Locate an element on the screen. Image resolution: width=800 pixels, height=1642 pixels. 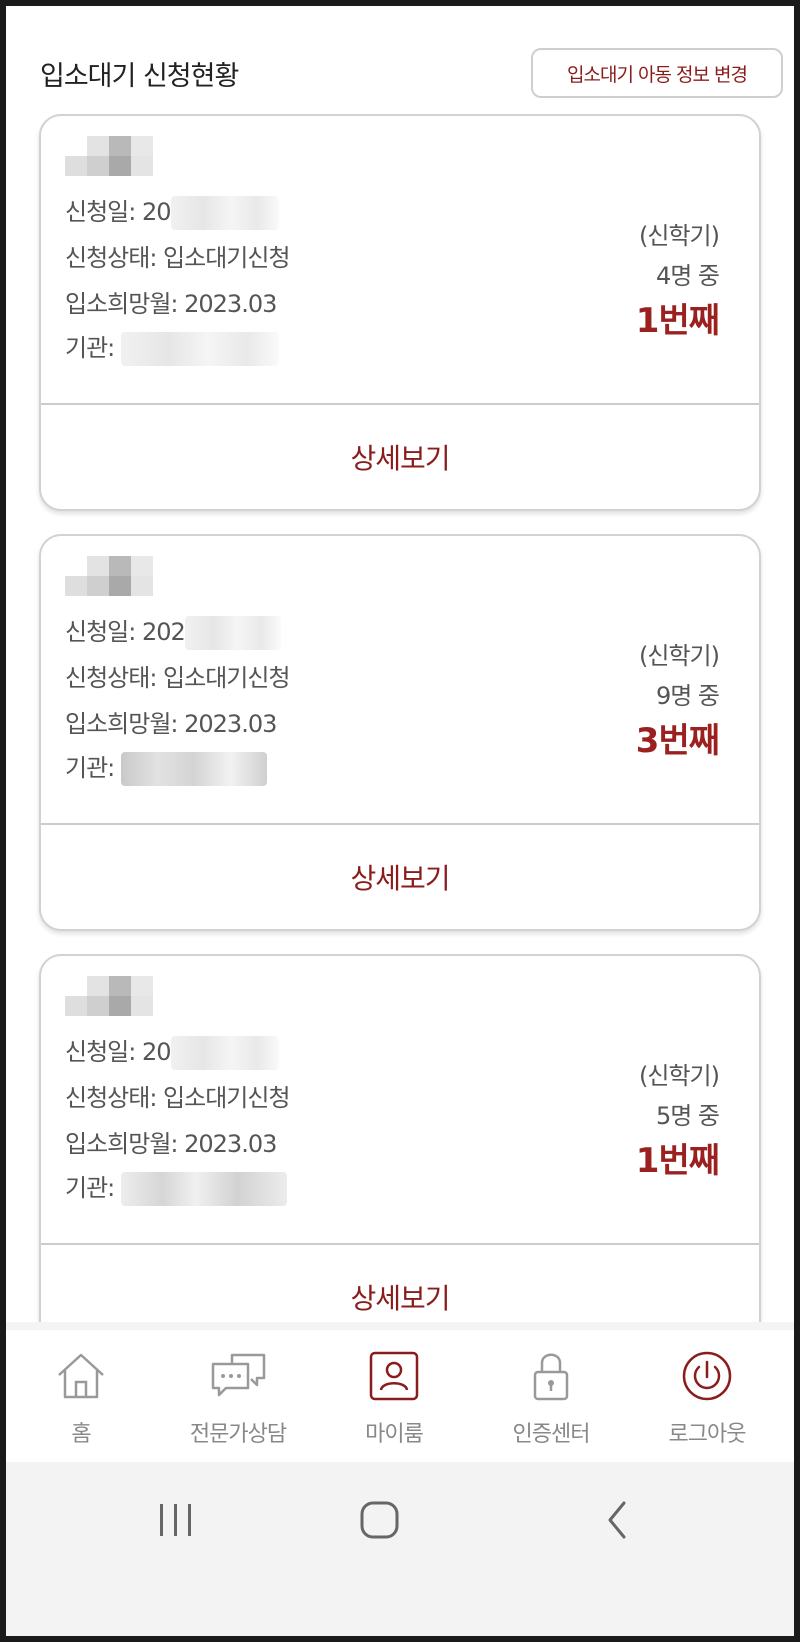
apply-date-value: 202 is located at coordinates (163, 632).